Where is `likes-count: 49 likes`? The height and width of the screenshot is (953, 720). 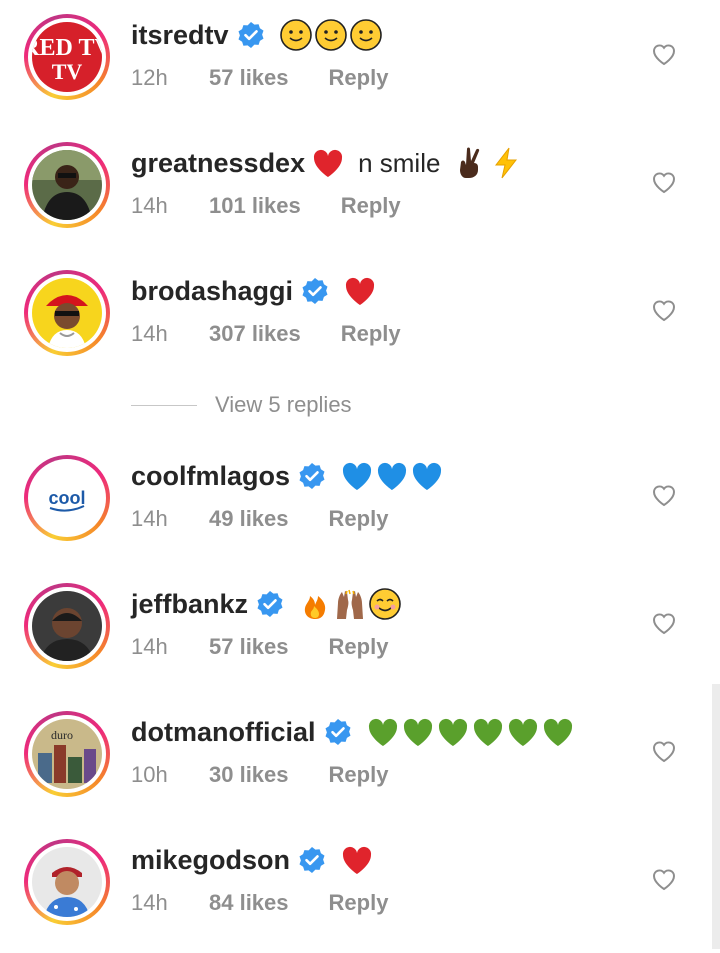 likes-count: 49 likes is located at coordinates (249, 519).